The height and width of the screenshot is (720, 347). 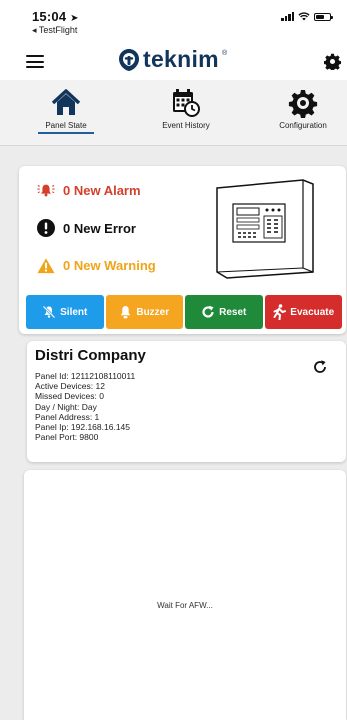 What do you see at coordinates (125, 312) in the screenshot?
I see `bell-icon` at bounding box center [125, 312].